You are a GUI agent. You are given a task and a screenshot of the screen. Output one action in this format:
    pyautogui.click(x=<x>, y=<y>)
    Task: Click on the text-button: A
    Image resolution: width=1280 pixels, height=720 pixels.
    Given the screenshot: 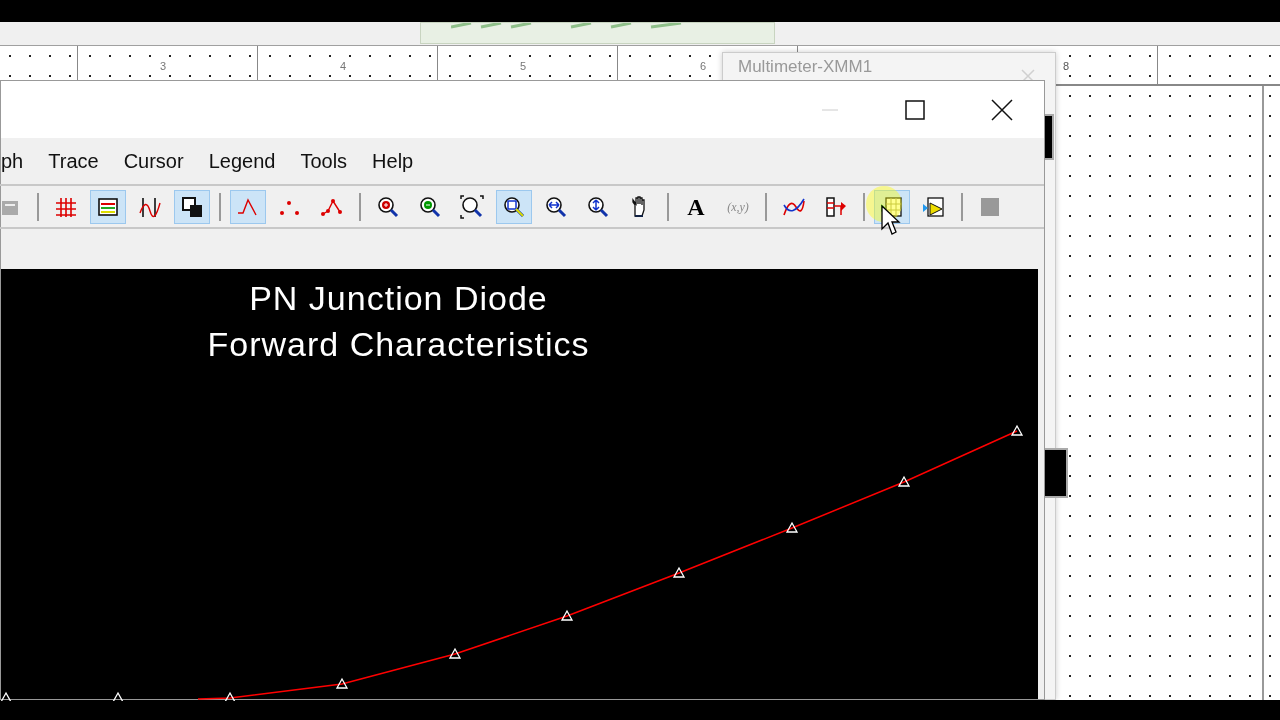 What is the action you would take?
    pyautogui.click(x=696, y=206)
    